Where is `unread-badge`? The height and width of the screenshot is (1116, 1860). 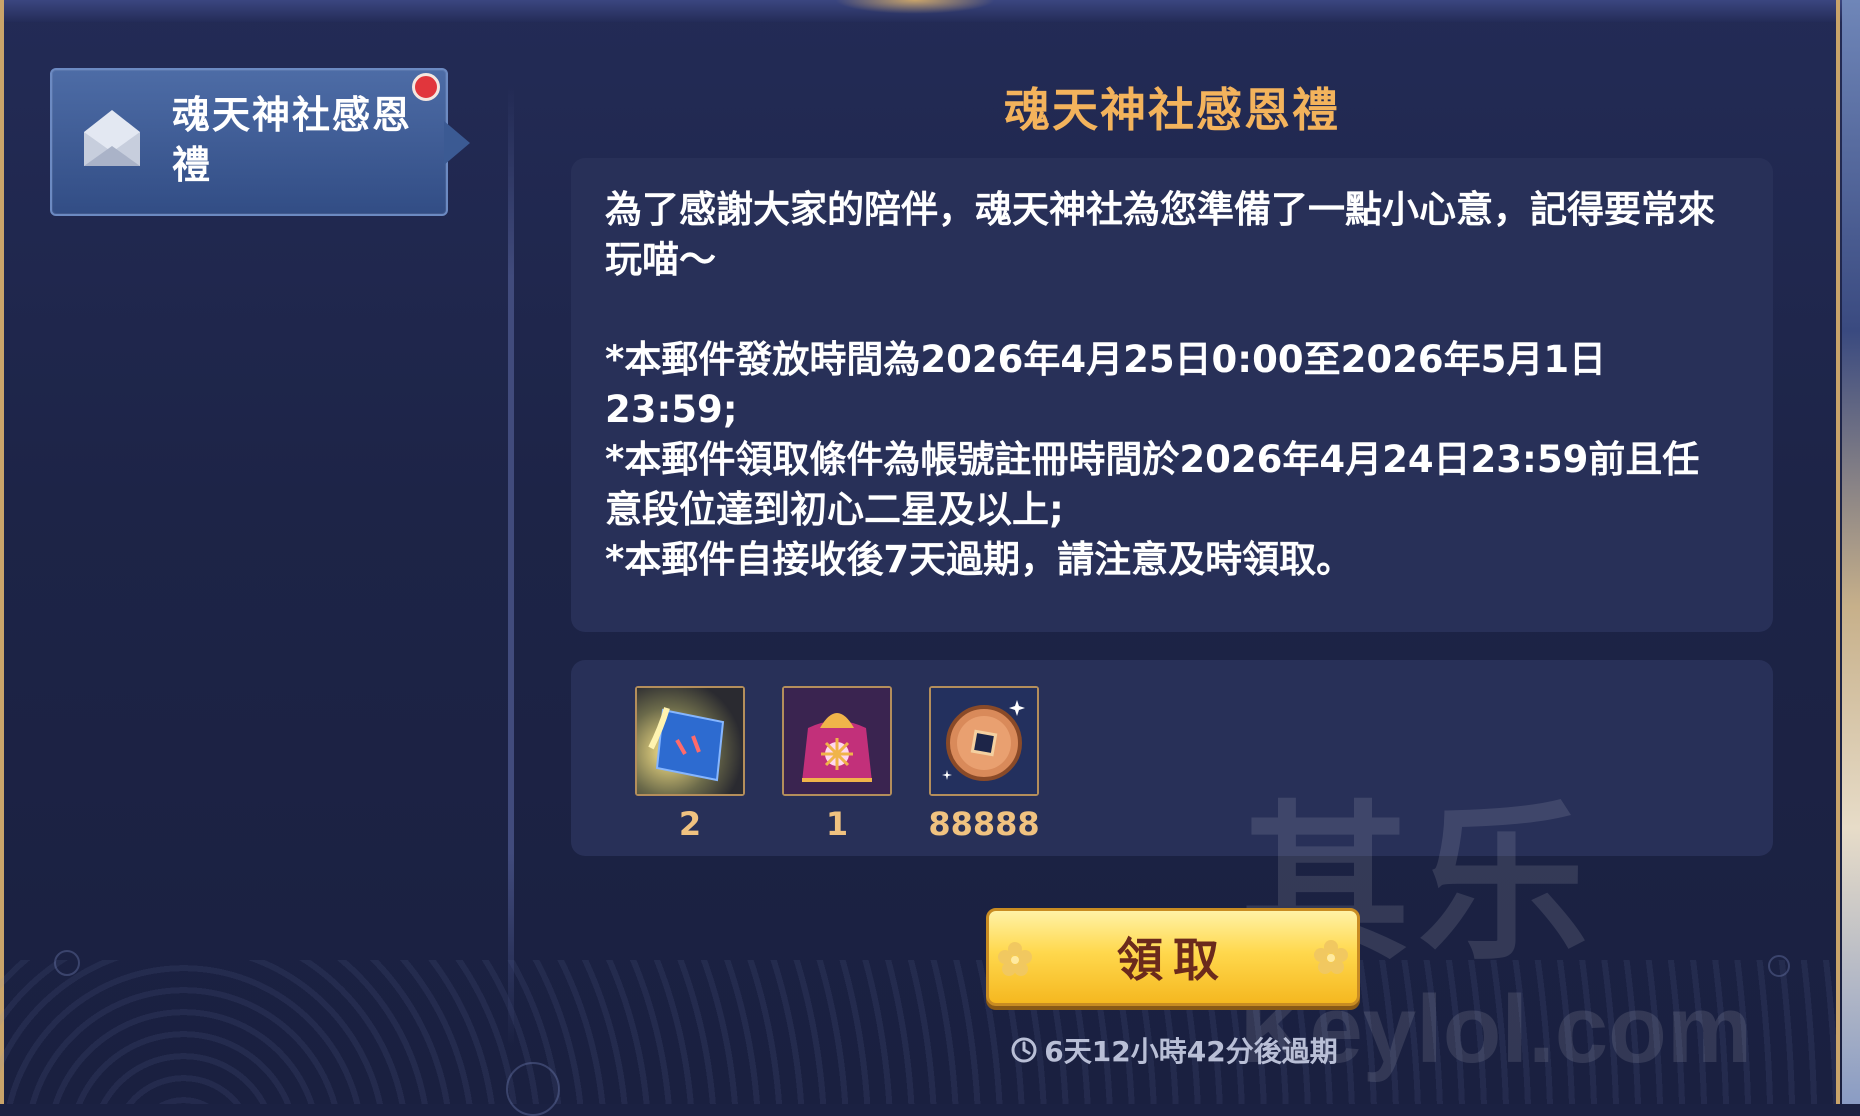 unread-badge is located at coordinates (426, 87).